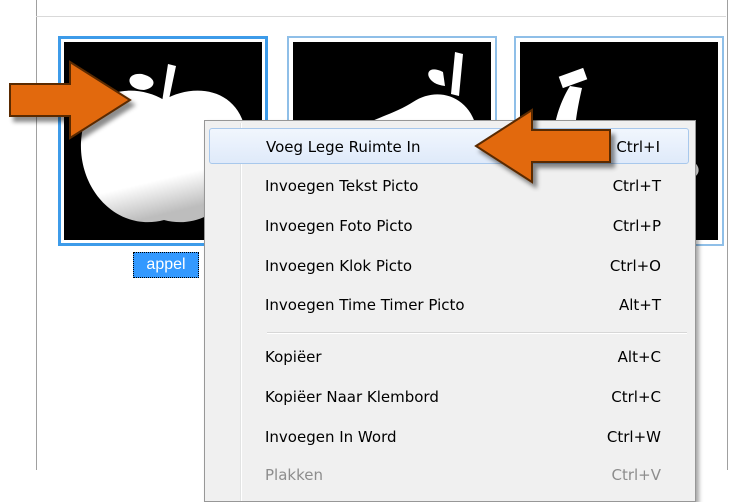 The height and width of the screenshot is (502, 734). What do you see at coordinates (70, 100) in the screenshot?
I see `pointer-arrow-right-icon` at bounding box center [70, 100].